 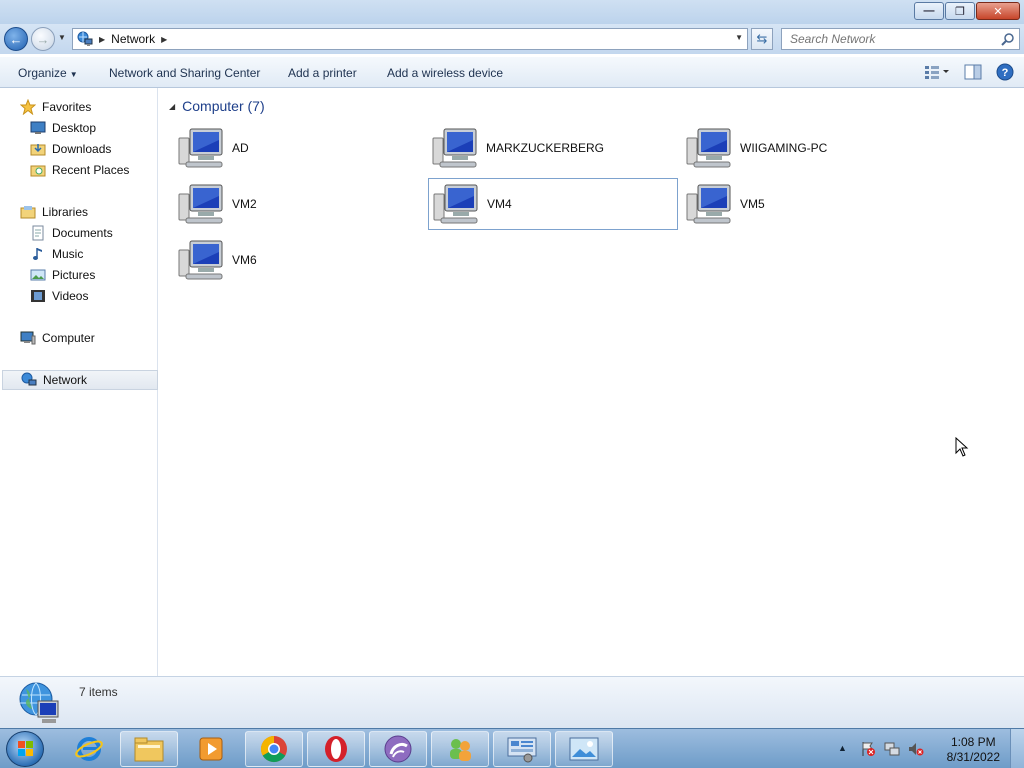 What do you see at coordinates (973, 757) in the screenshot?
I see `clock-date: 8/31/2022` at bounding box center [973, 757].